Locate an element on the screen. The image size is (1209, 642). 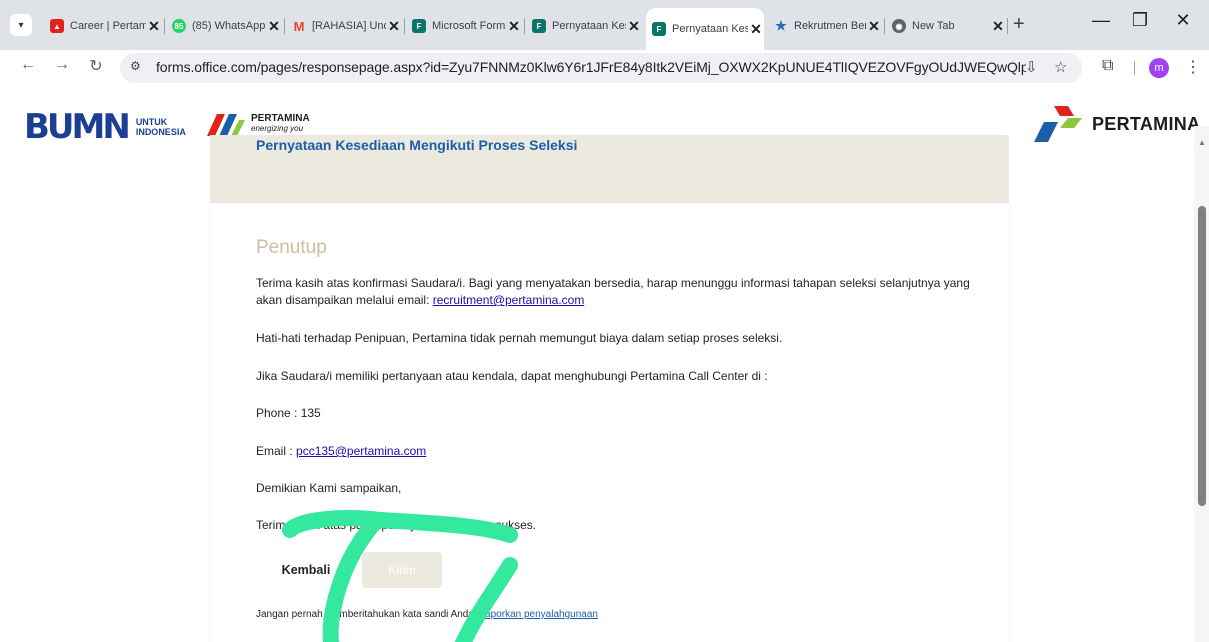
scrollbar-thumb is located at coordinates (1202, 356).